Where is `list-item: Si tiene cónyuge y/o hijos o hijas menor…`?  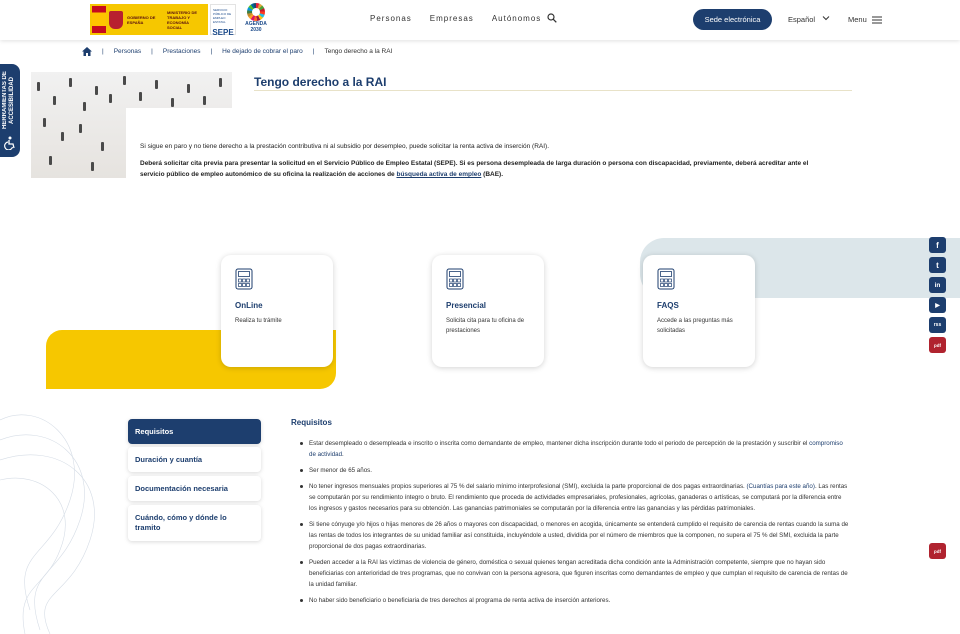 list-item: Si tiene cónyuge y/o hijos o hijas menor… is located at coordinates (575, 535).